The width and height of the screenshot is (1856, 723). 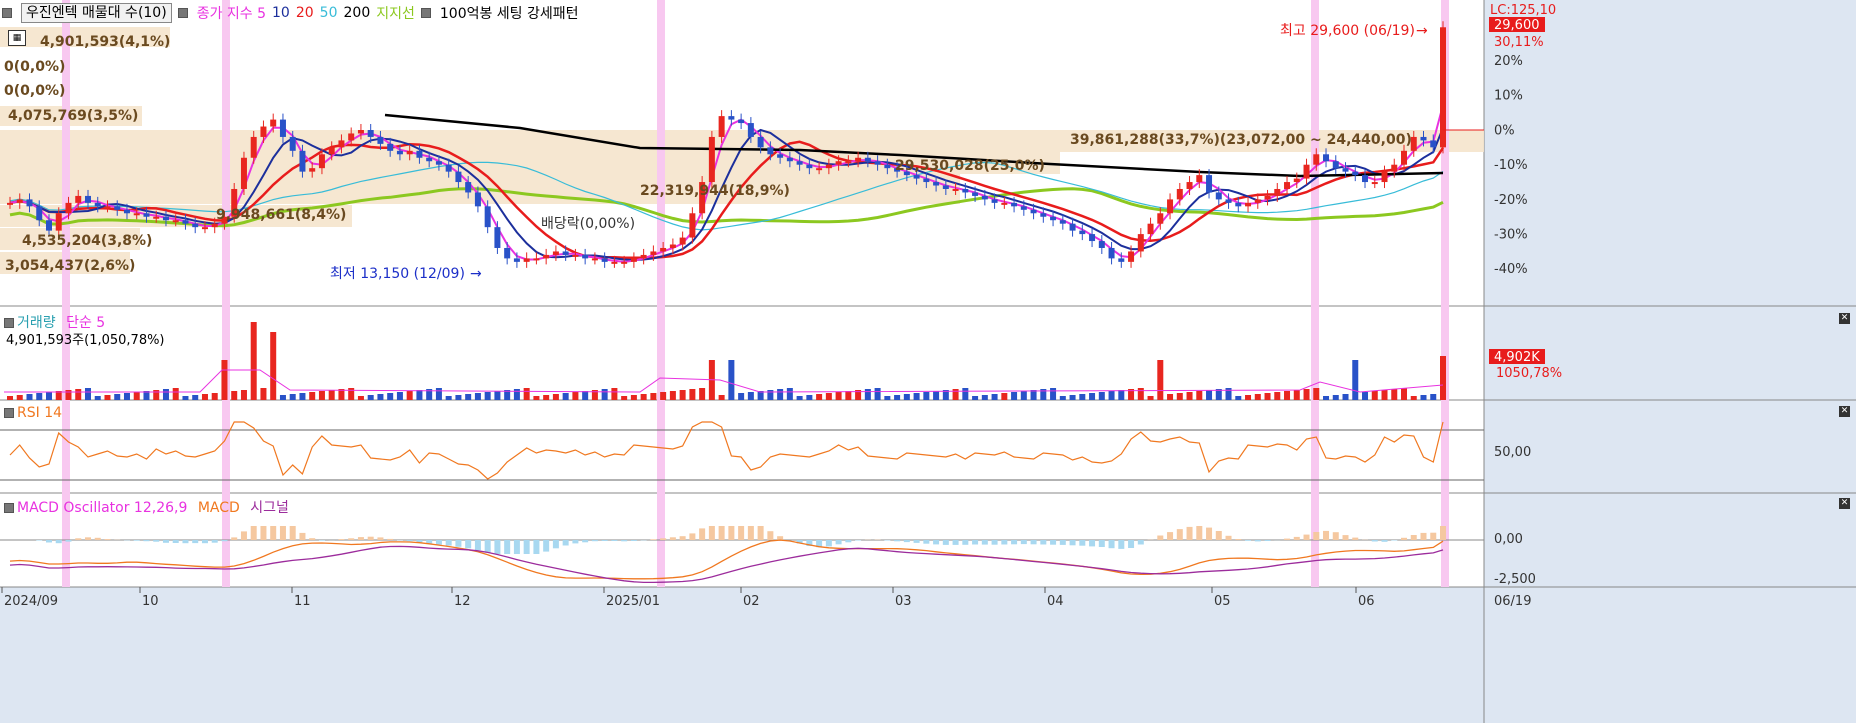 What do you see at coordinates (281, 13) in the screenshot?
I see `ma-10-label: 10` at bounding box center [281, 13].